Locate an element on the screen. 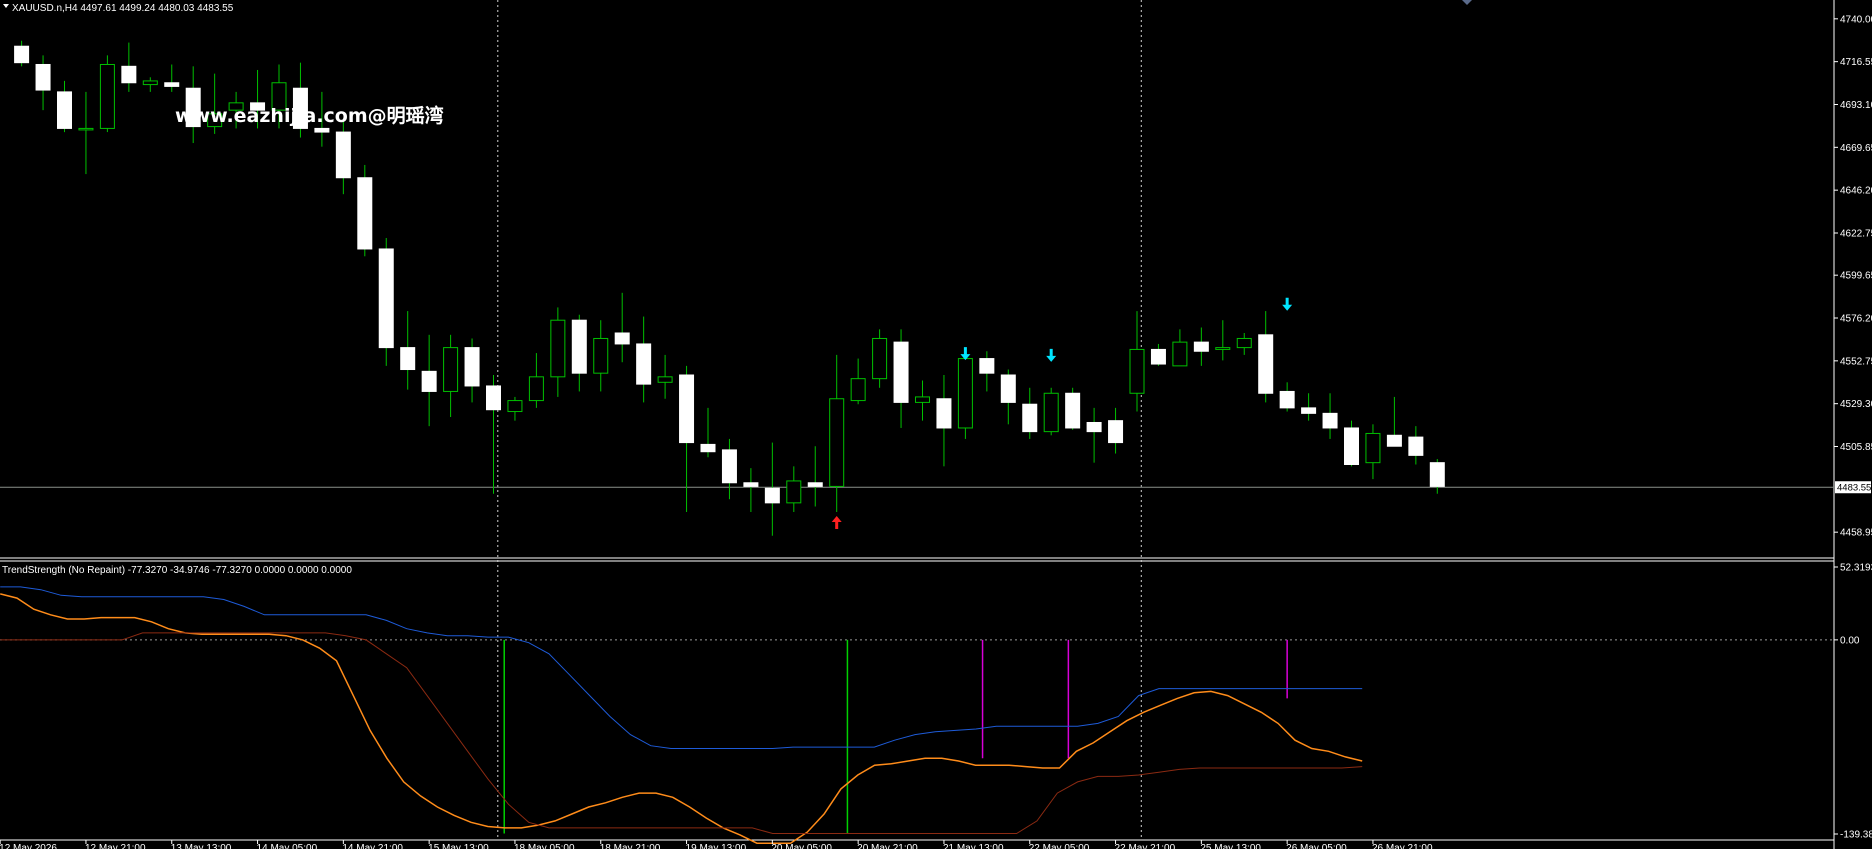  price-tick-label: 4552.75 is located at coordinates (1856, 361).